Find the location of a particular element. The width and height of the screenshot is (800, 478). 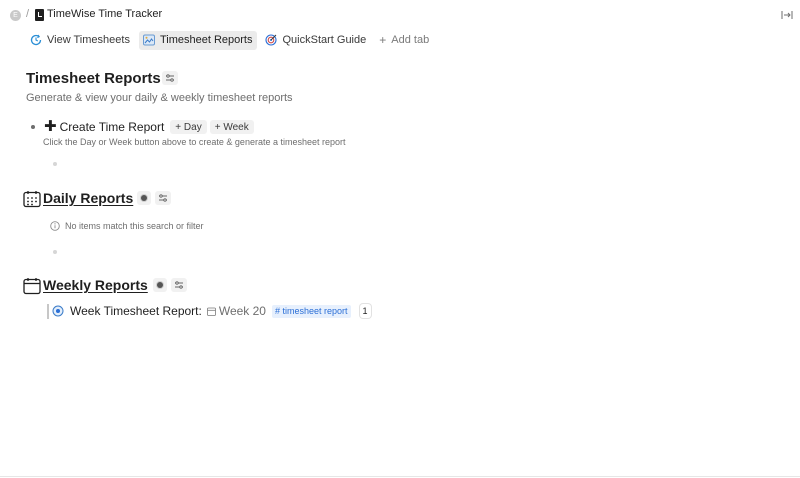

top-bar: E / TimeWise Time Tracker is located at coordinates (400, 15).